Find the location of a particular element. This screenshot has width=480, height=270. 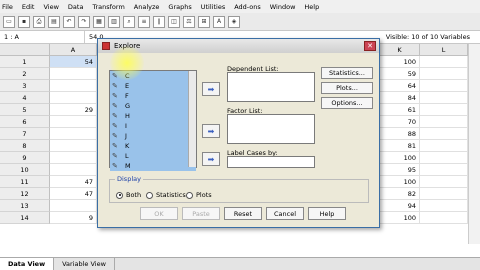

cell-k: 70 is located at coordinates (400, 122).